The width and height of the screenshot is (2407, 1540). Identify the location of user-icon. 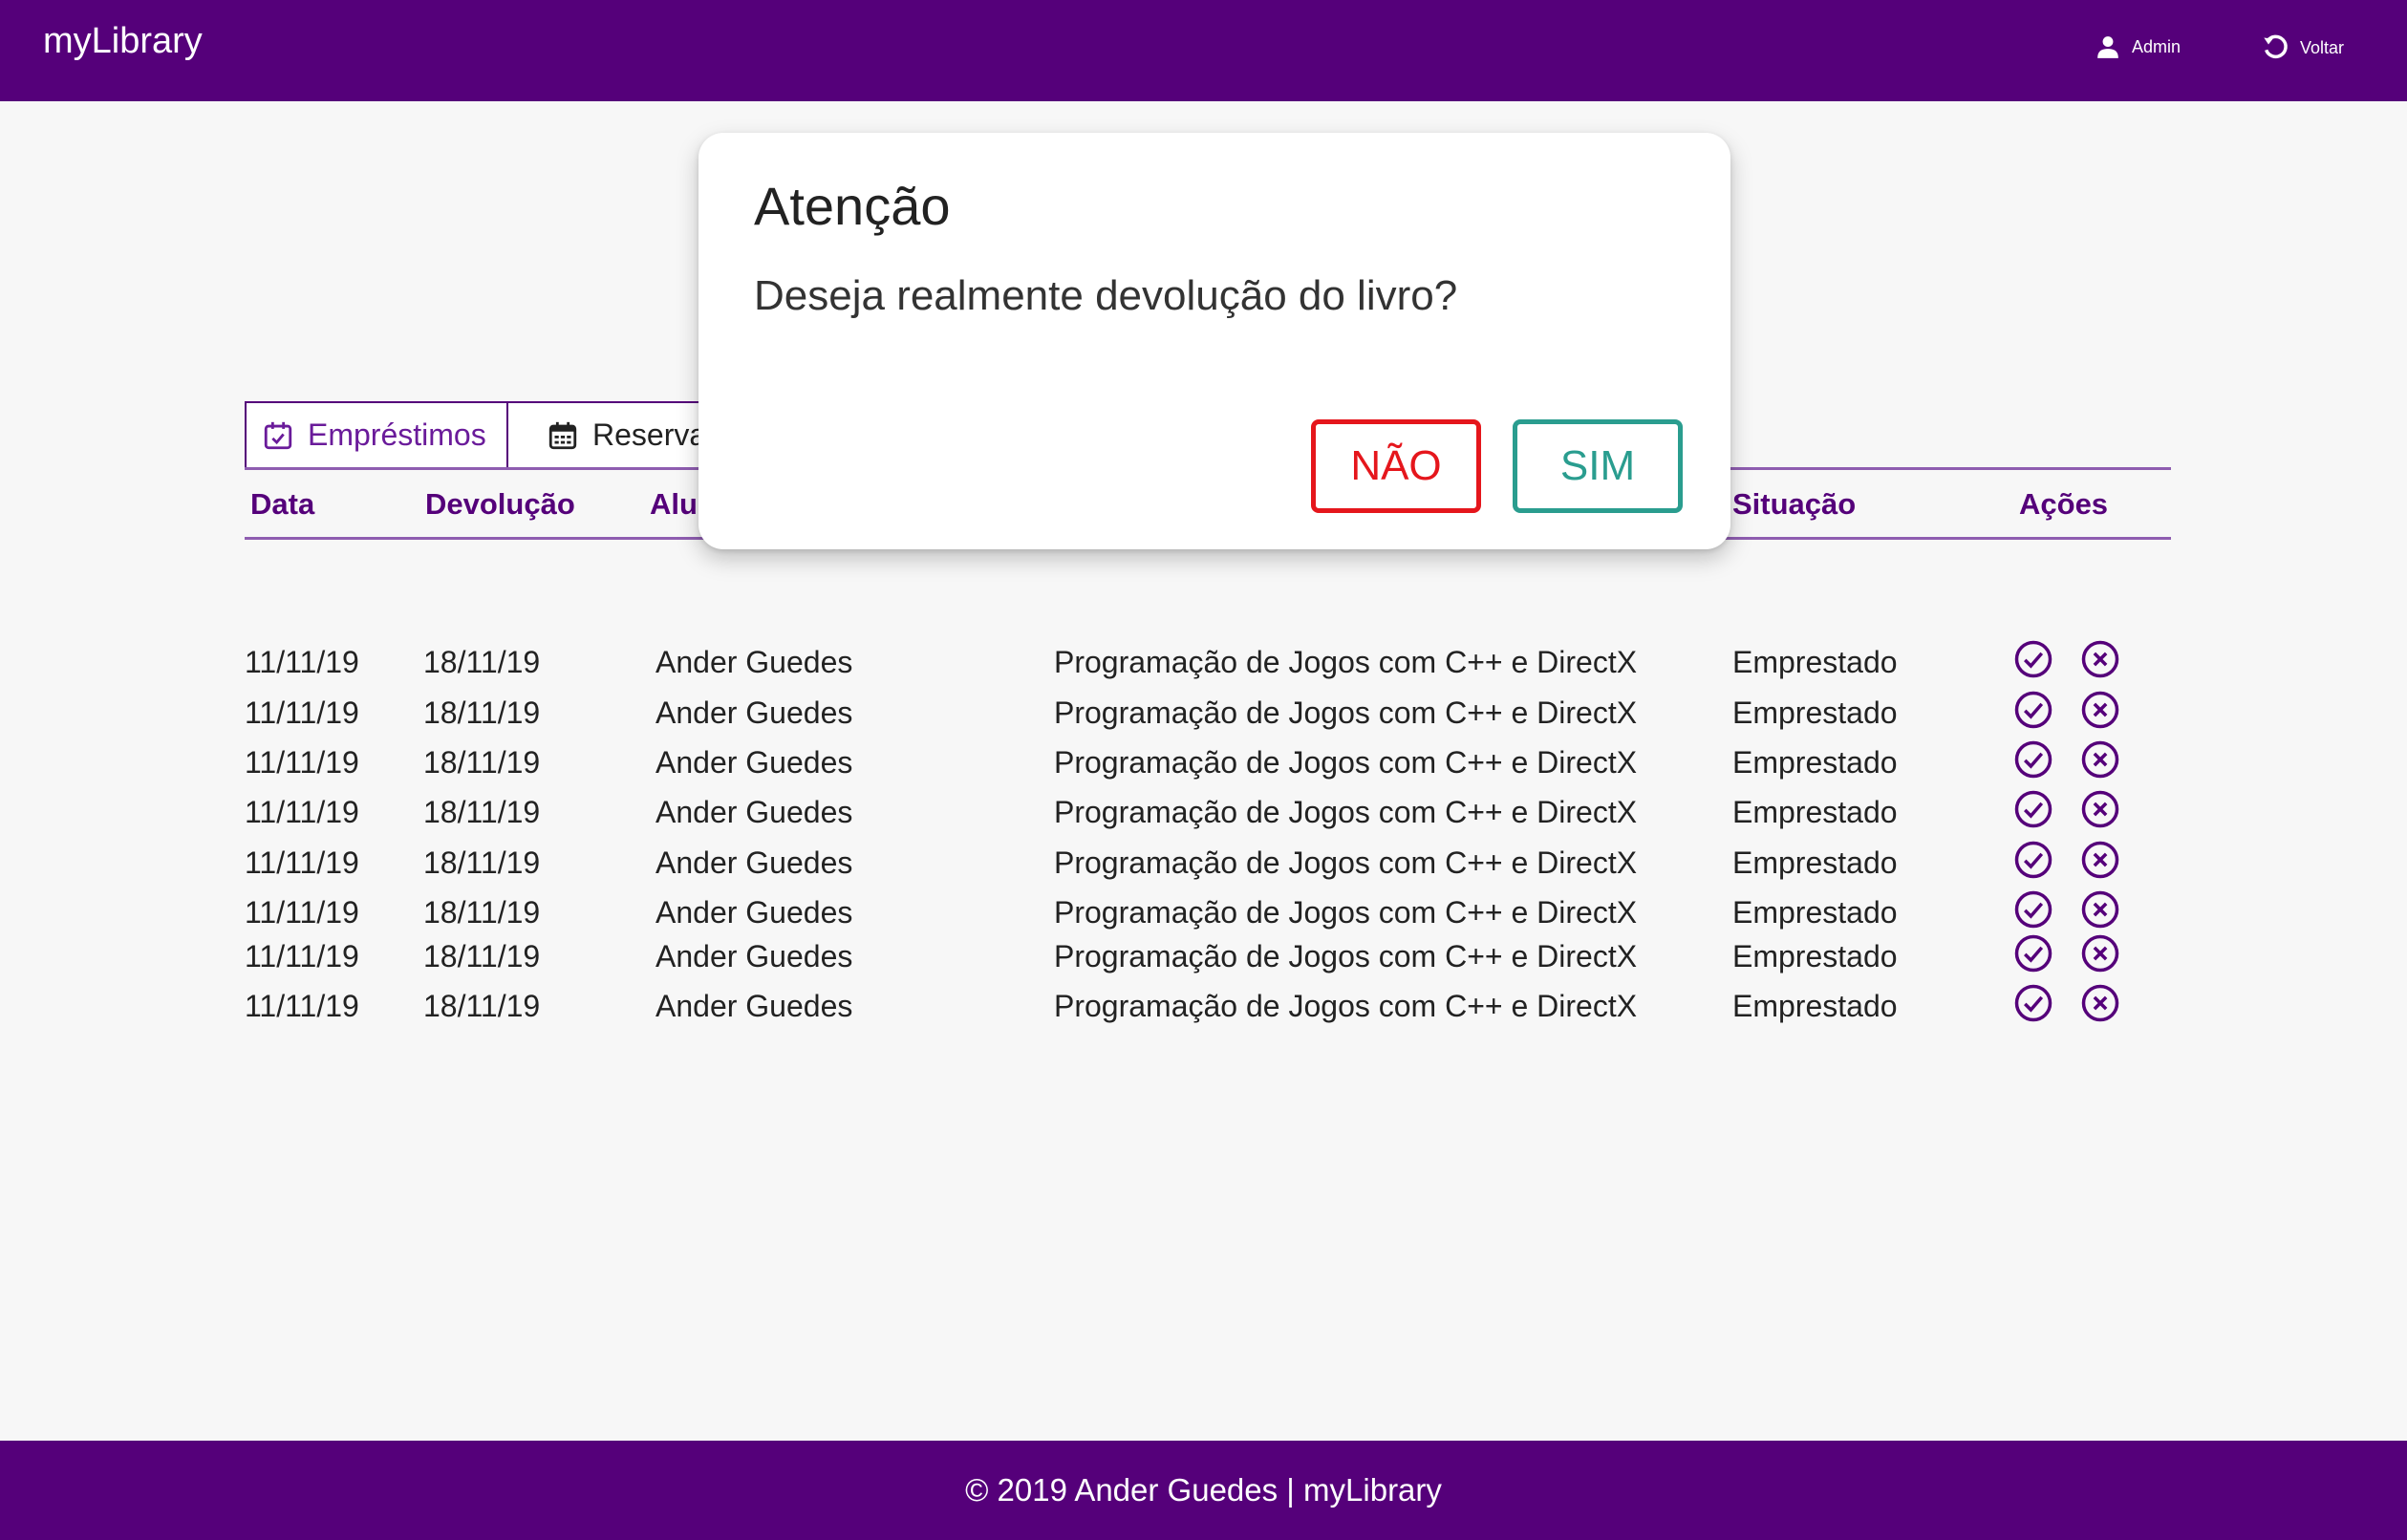
(2108, 47).